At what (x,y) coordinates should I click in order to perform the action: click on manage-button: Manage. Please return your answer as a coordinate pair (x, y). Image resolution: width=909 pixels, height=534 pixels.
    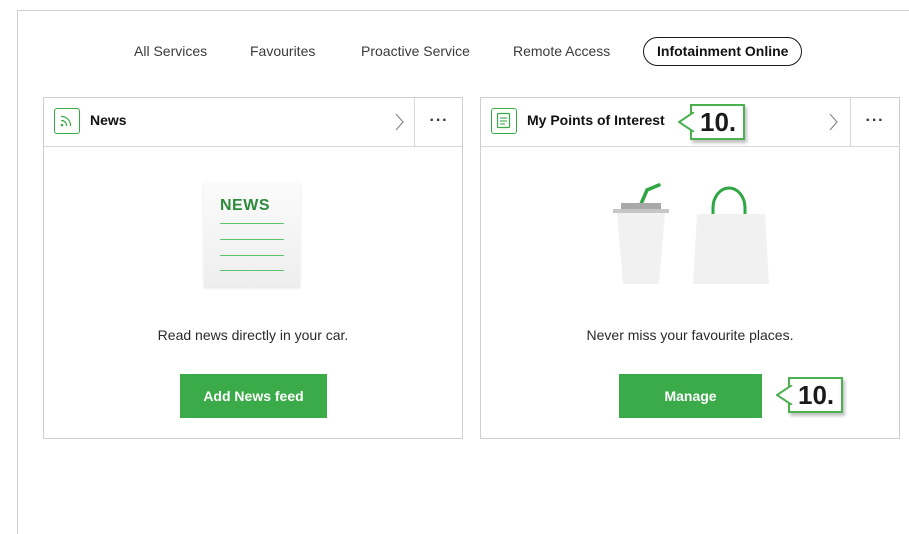
    Looking at the image, I should click on (690, 396).